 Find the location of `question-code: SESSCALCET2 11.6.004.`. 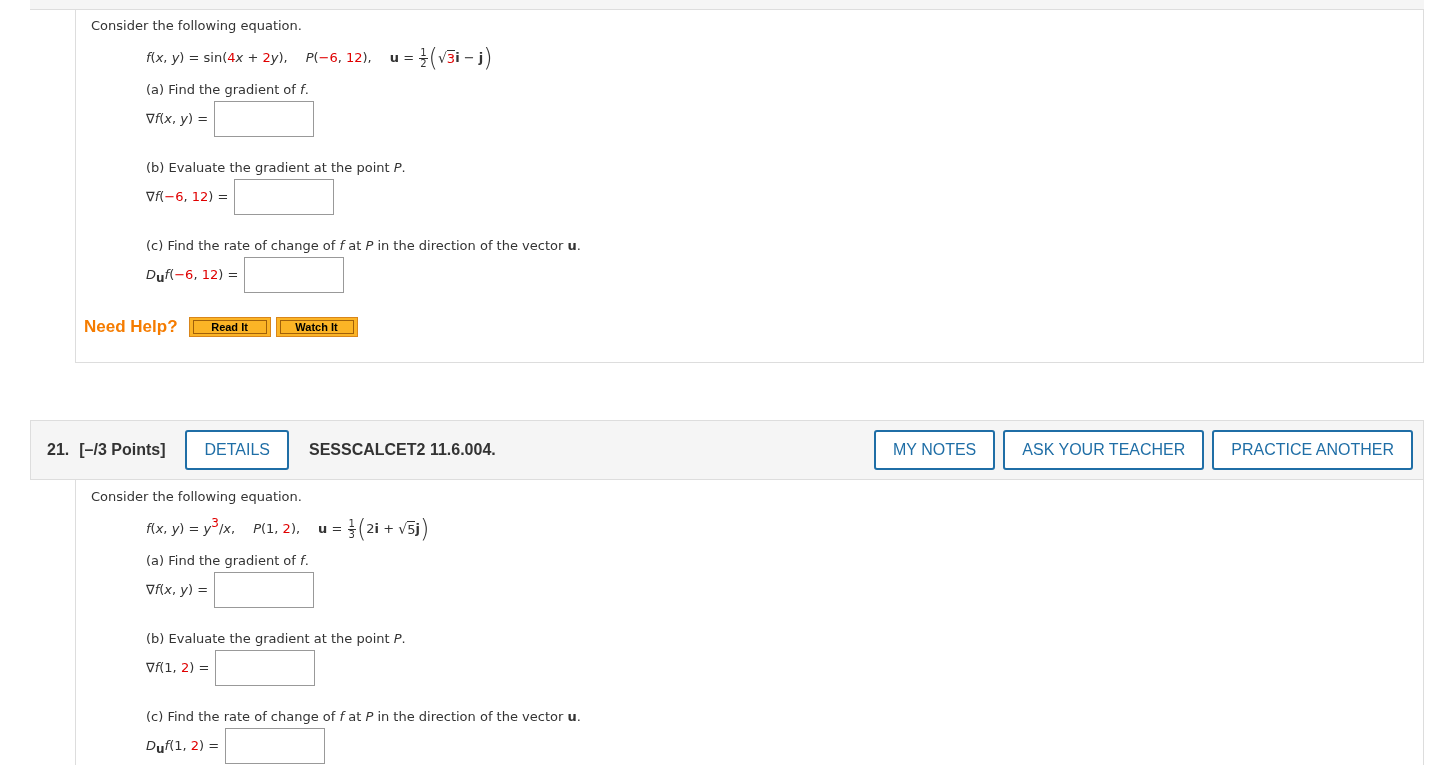

question-code: SESSCALCET2 11.6.004. is located at coordinates (402, 450).